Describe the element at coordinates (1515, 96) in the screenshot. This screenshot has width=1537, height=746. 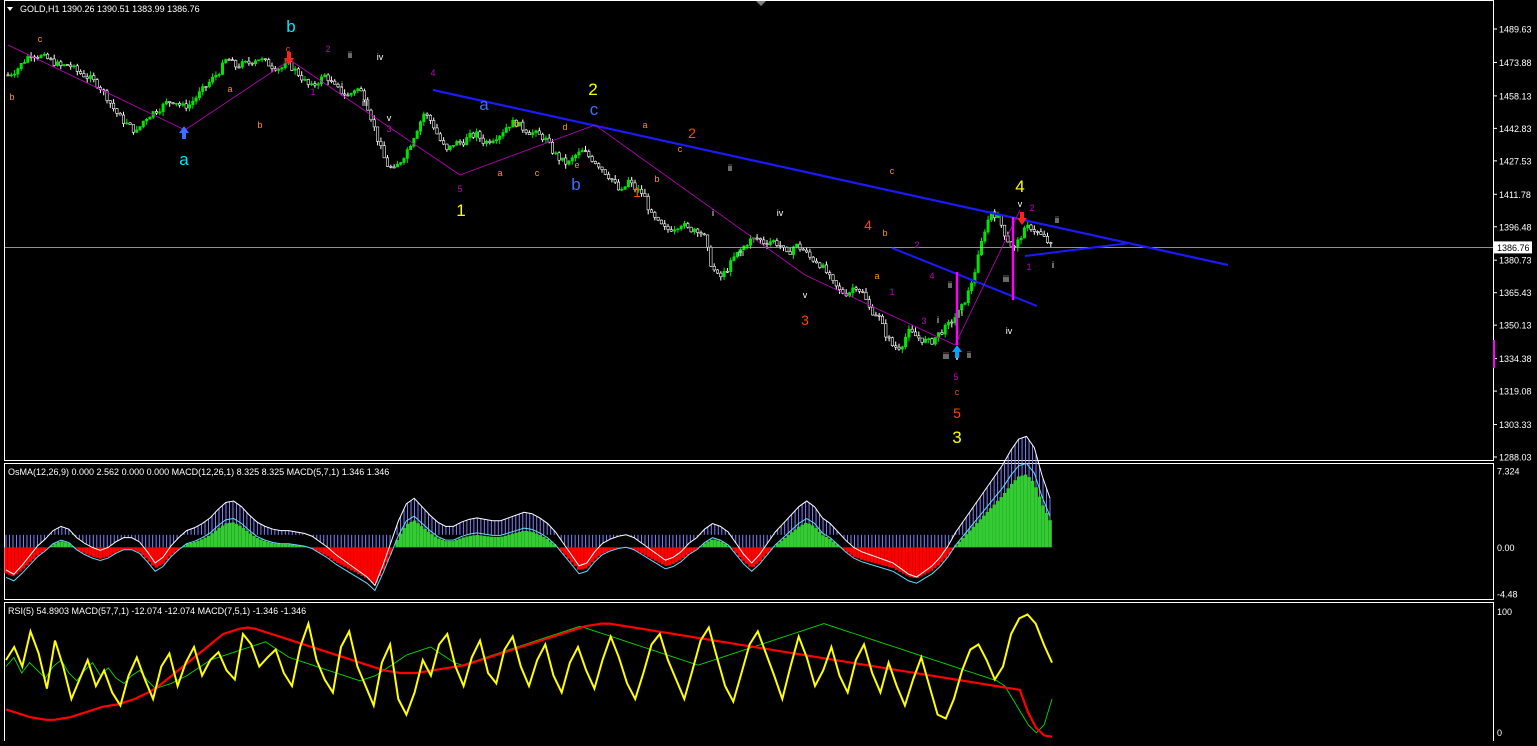
I see `y-tick-label: 1458.13` at that location.